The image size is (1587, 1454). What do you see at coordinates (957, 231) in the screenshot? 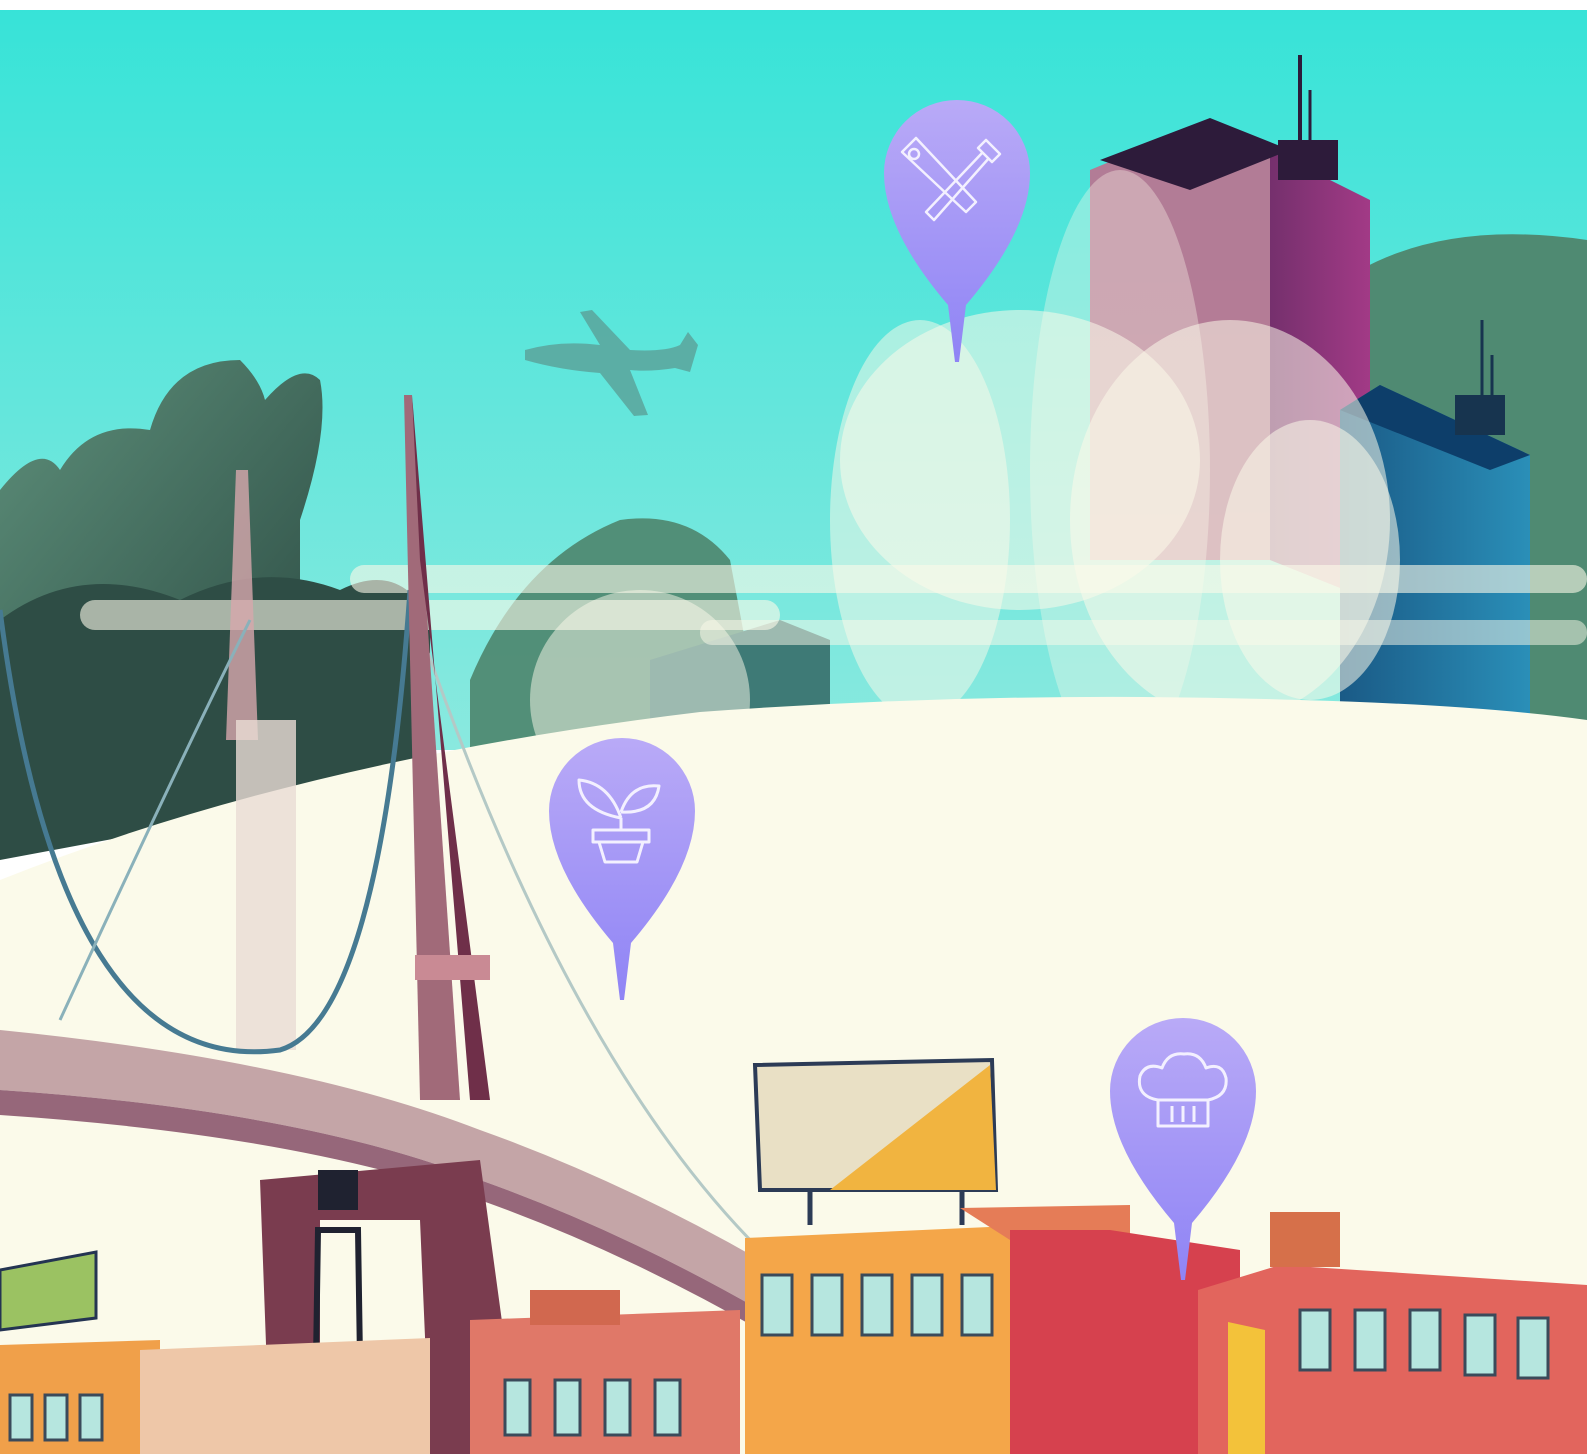
I see `tools-pin` at bounding box center [957, 231].